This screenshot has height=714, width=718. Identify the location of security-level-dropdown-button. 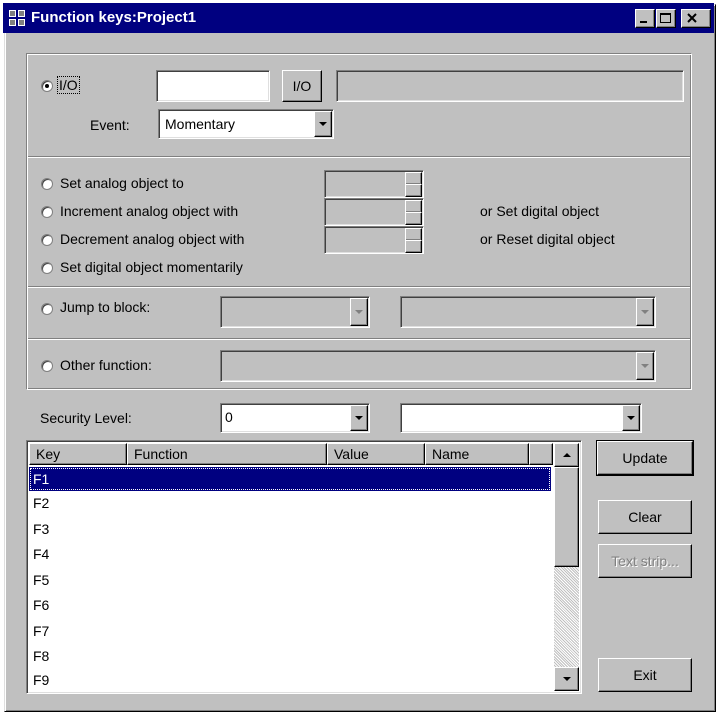
(359, 418).